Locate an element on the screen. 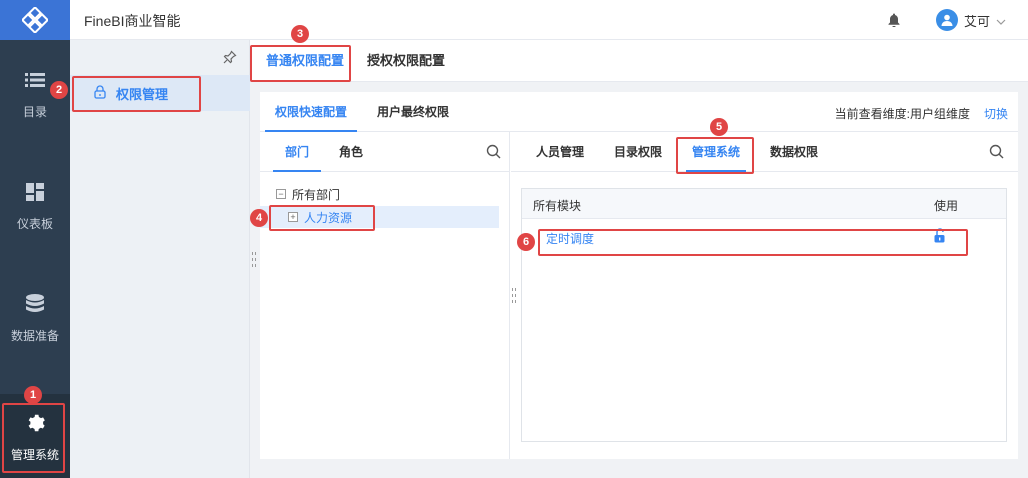 The height and width of the screenshot is (478, 1028). list-icon is located at coordinates (35, 80).